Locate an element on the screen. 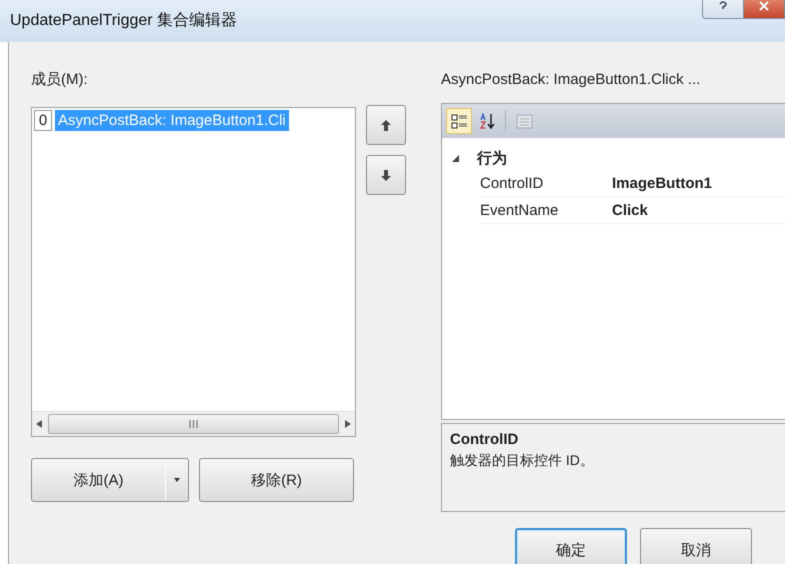 The image size is (785, 564). horizontal-scrollbar is located at coordinates (193, 423).